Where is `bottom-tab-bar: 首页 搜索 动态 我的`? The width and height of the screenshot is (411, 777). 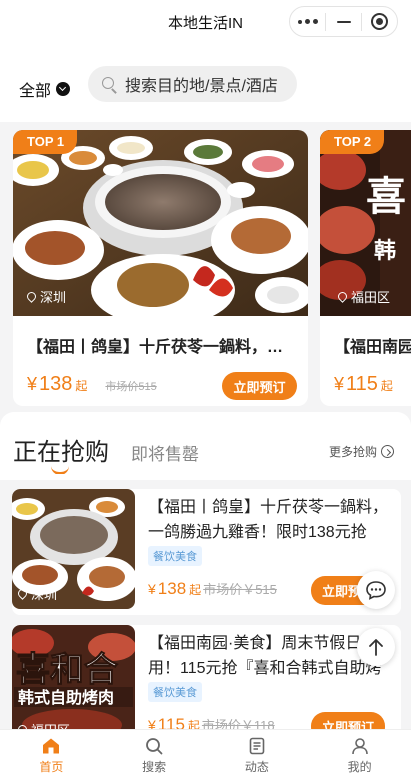
bottom-tab-bar: 首页 搜索 动态 我的 is located at coordinates (205, 753).